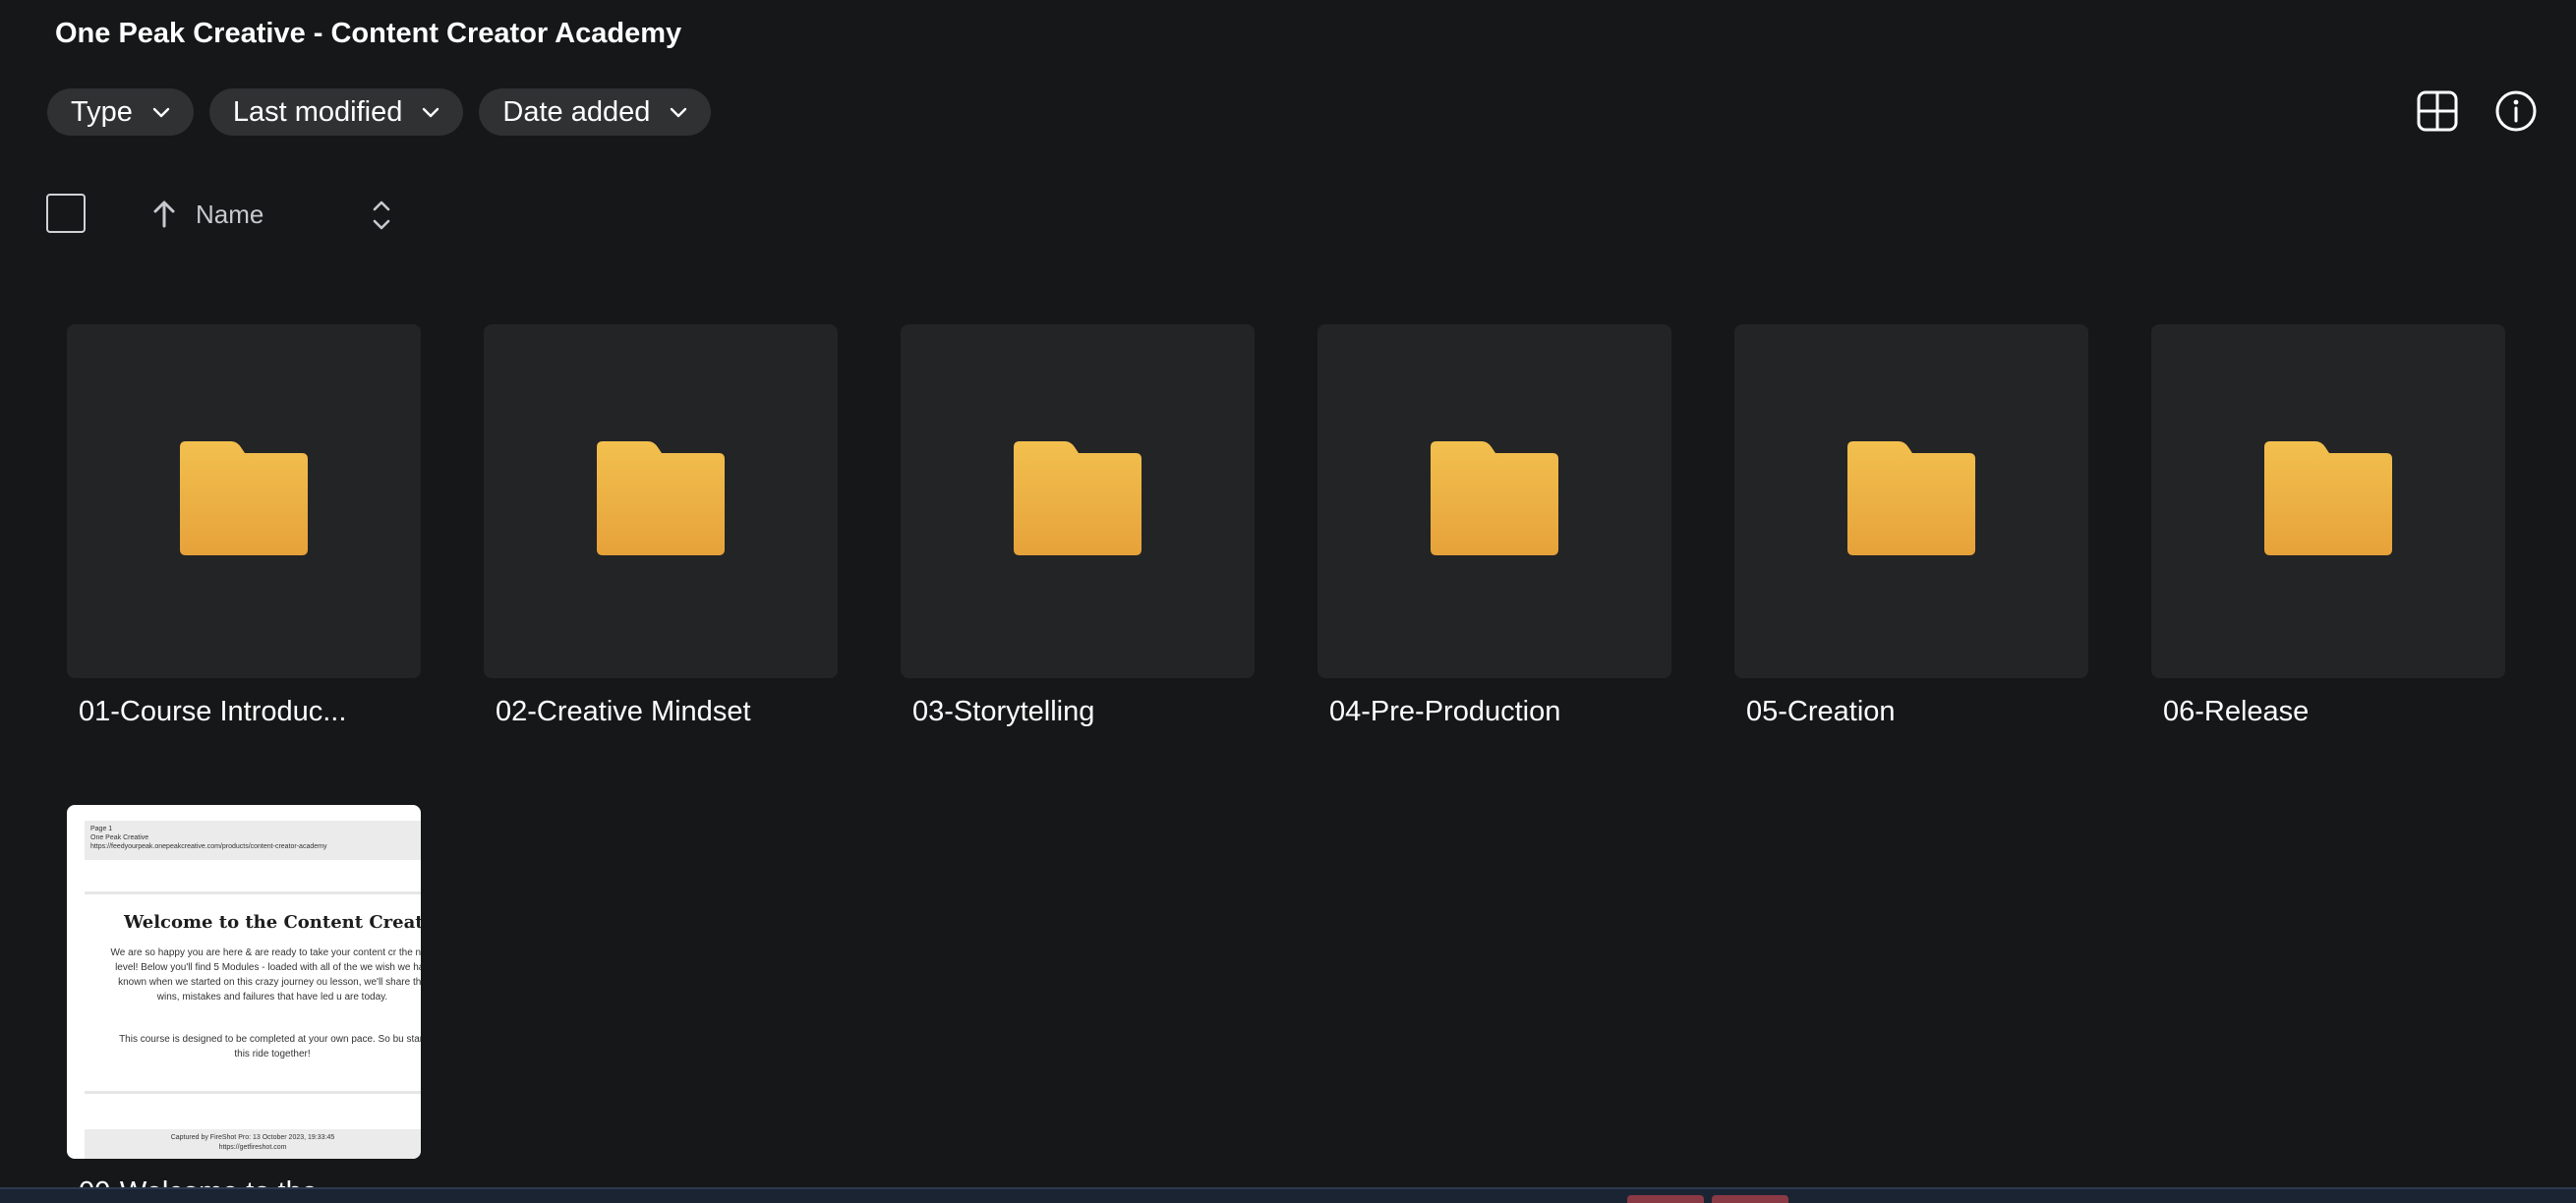 The width and height of the screenshot is (2576, 1203). I want to click on grid-view-button, so click(2437, 111).